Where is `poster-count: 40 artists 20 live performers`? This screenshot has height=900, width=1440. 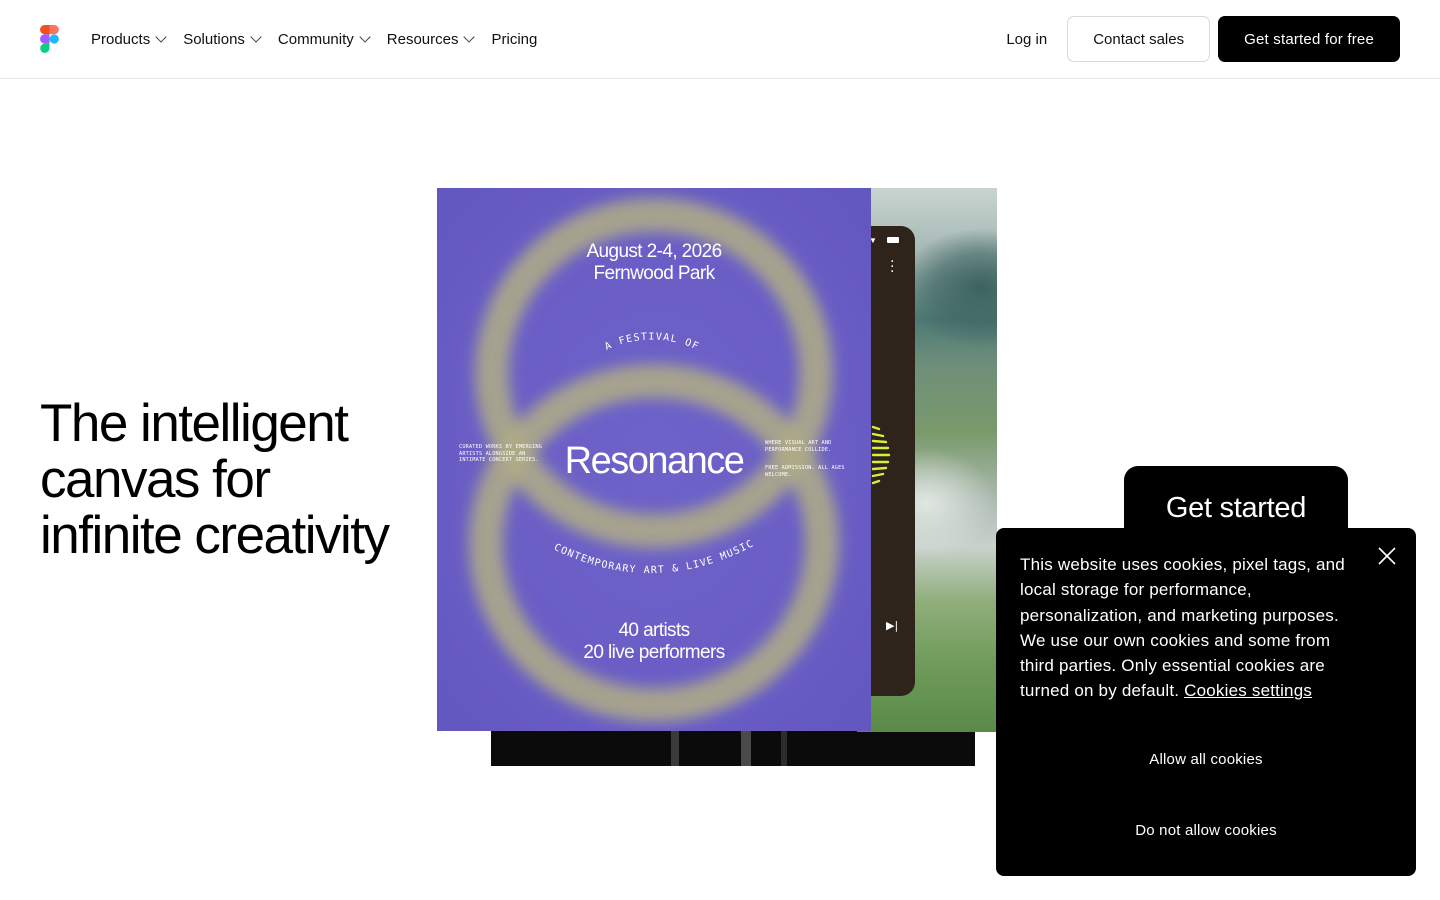
poster-count: 40 artists 20 live performers is located at coordinates (654, 642).